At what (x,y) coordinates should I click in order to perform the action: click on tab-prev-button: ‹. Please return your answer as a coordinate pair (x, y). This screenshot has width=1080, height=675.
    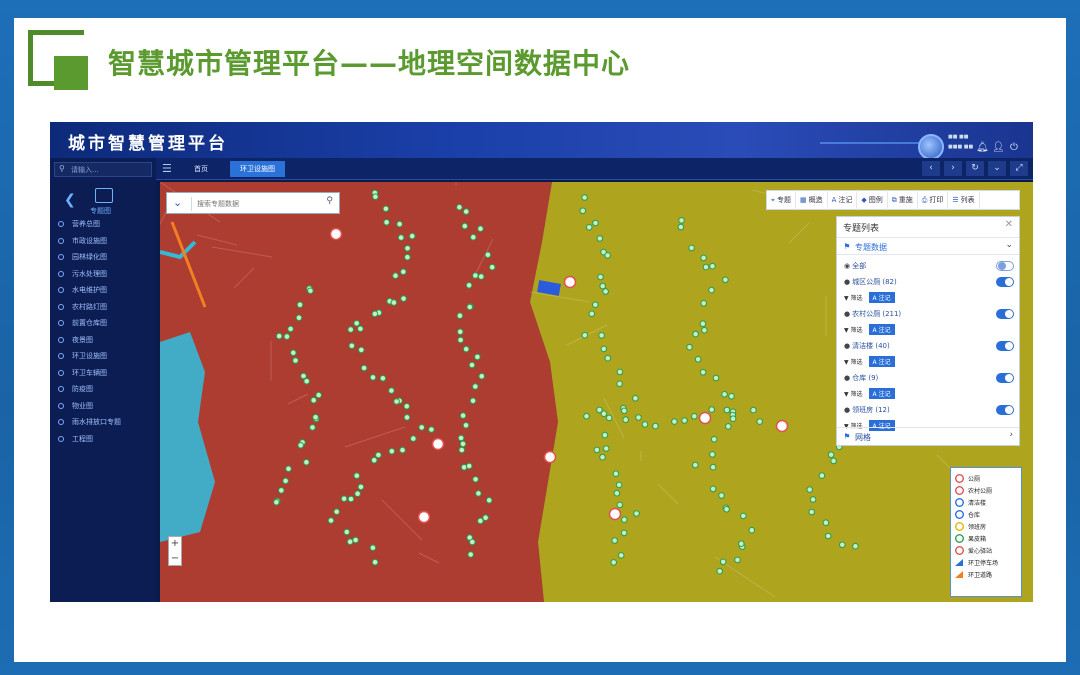
    Looking at the image, I should click on (931, 168).